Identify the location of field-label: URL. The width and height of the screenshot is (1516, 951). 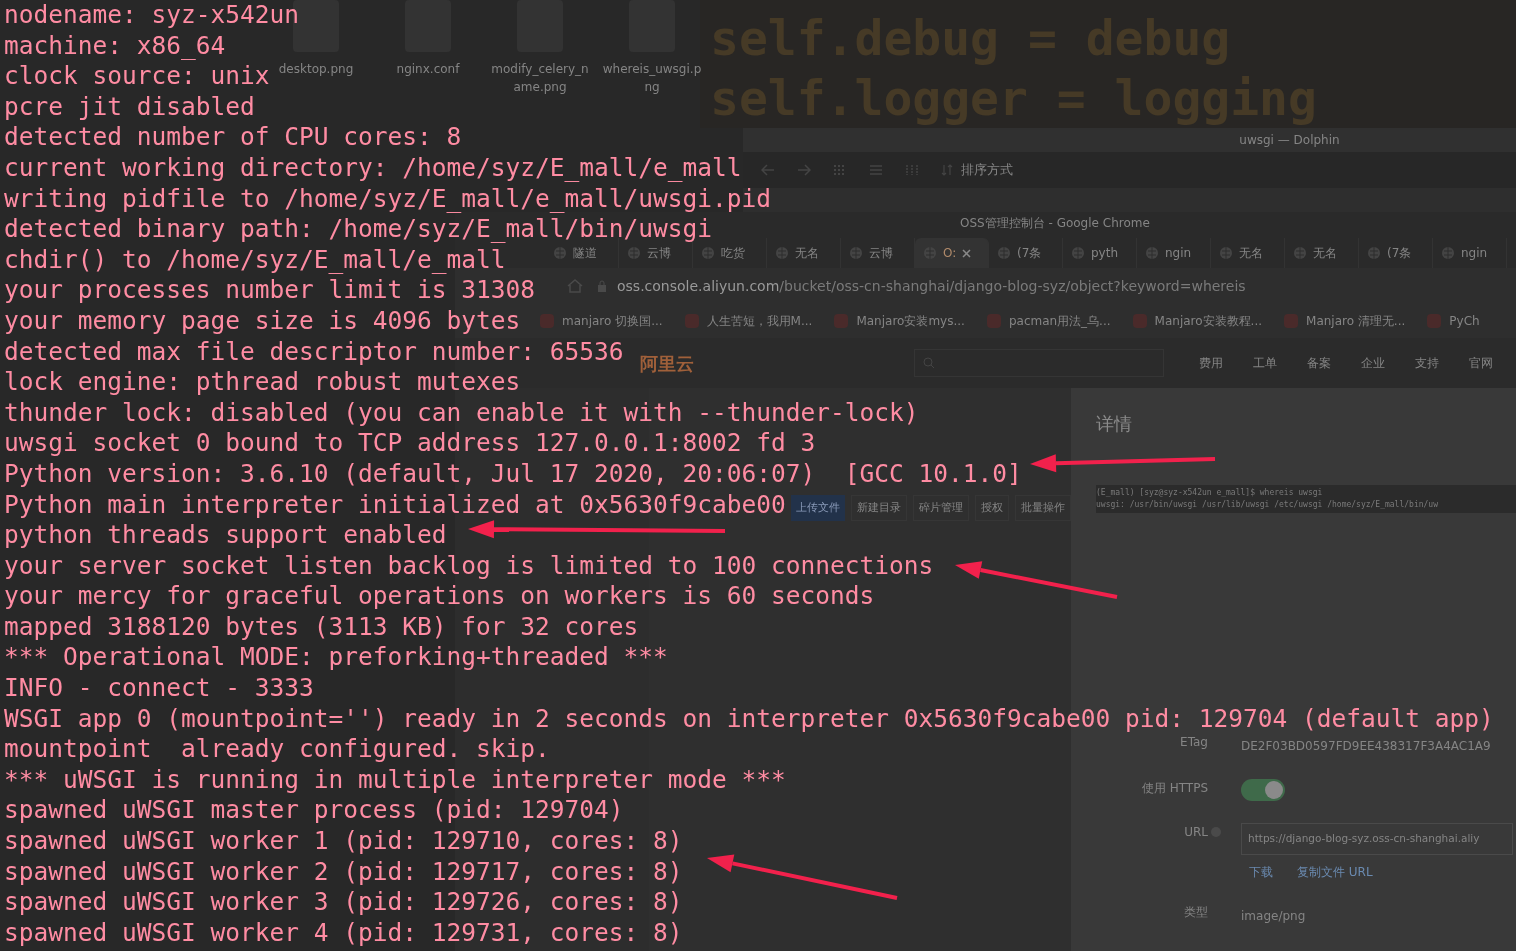
(1195, 832).